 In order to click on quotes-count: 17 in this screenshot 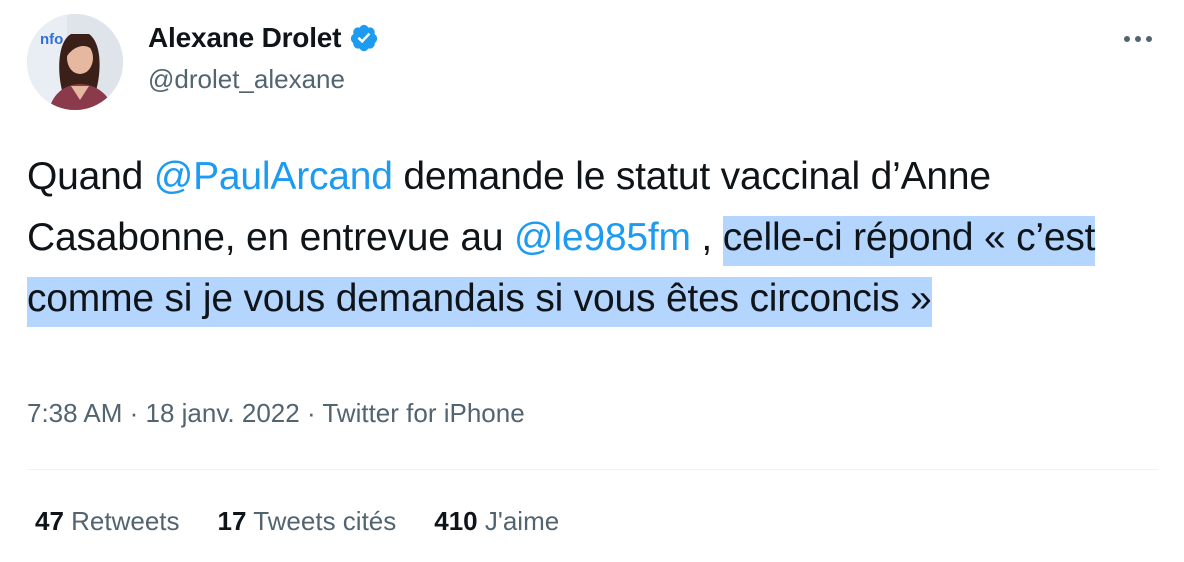, I will do `click(232, 521)`.